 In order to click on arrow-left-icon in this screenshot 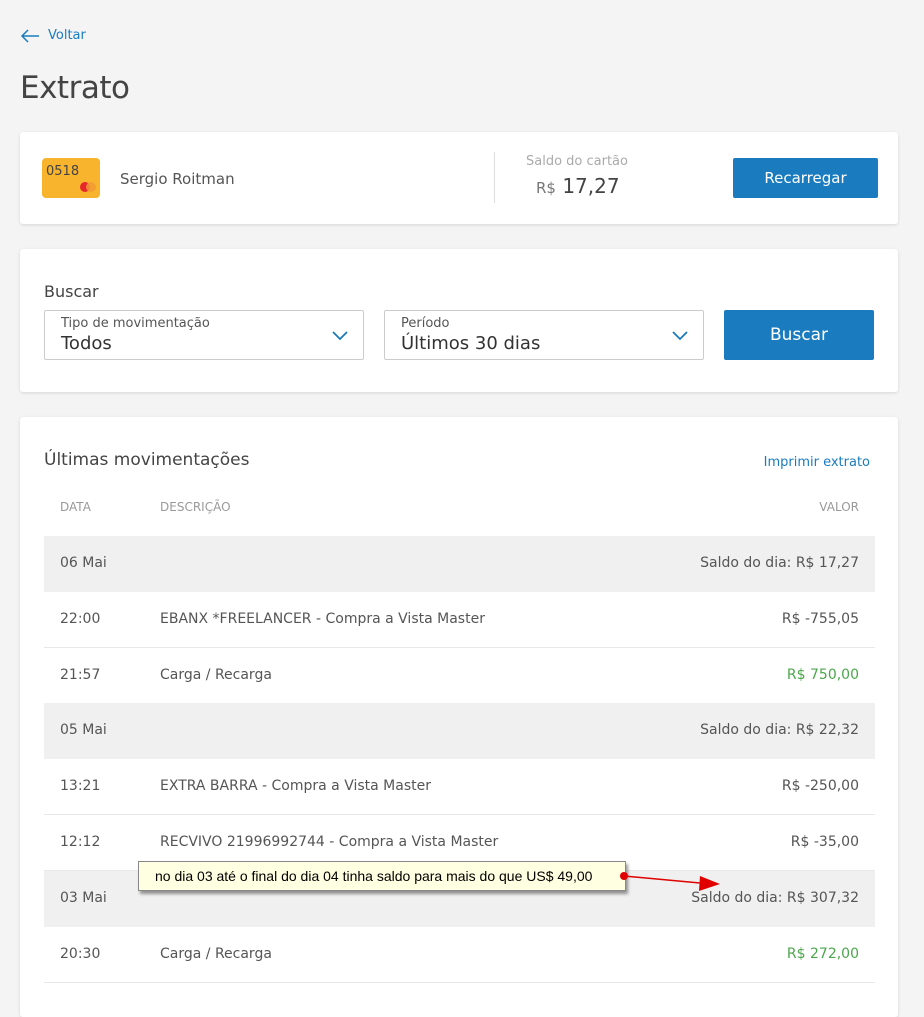, I will do `click(29, 35)`.